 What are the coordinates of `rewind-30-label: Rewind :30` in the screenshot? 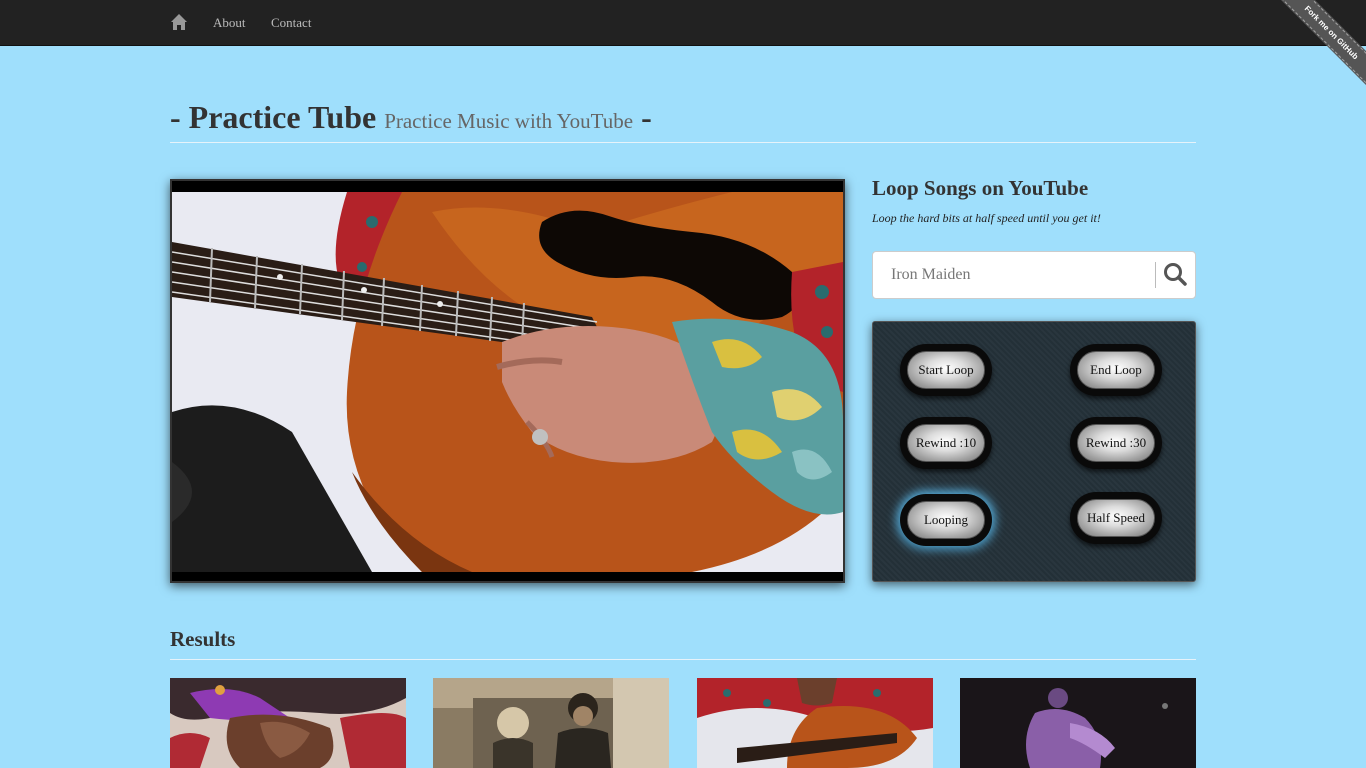 It's located at (1116, 443).